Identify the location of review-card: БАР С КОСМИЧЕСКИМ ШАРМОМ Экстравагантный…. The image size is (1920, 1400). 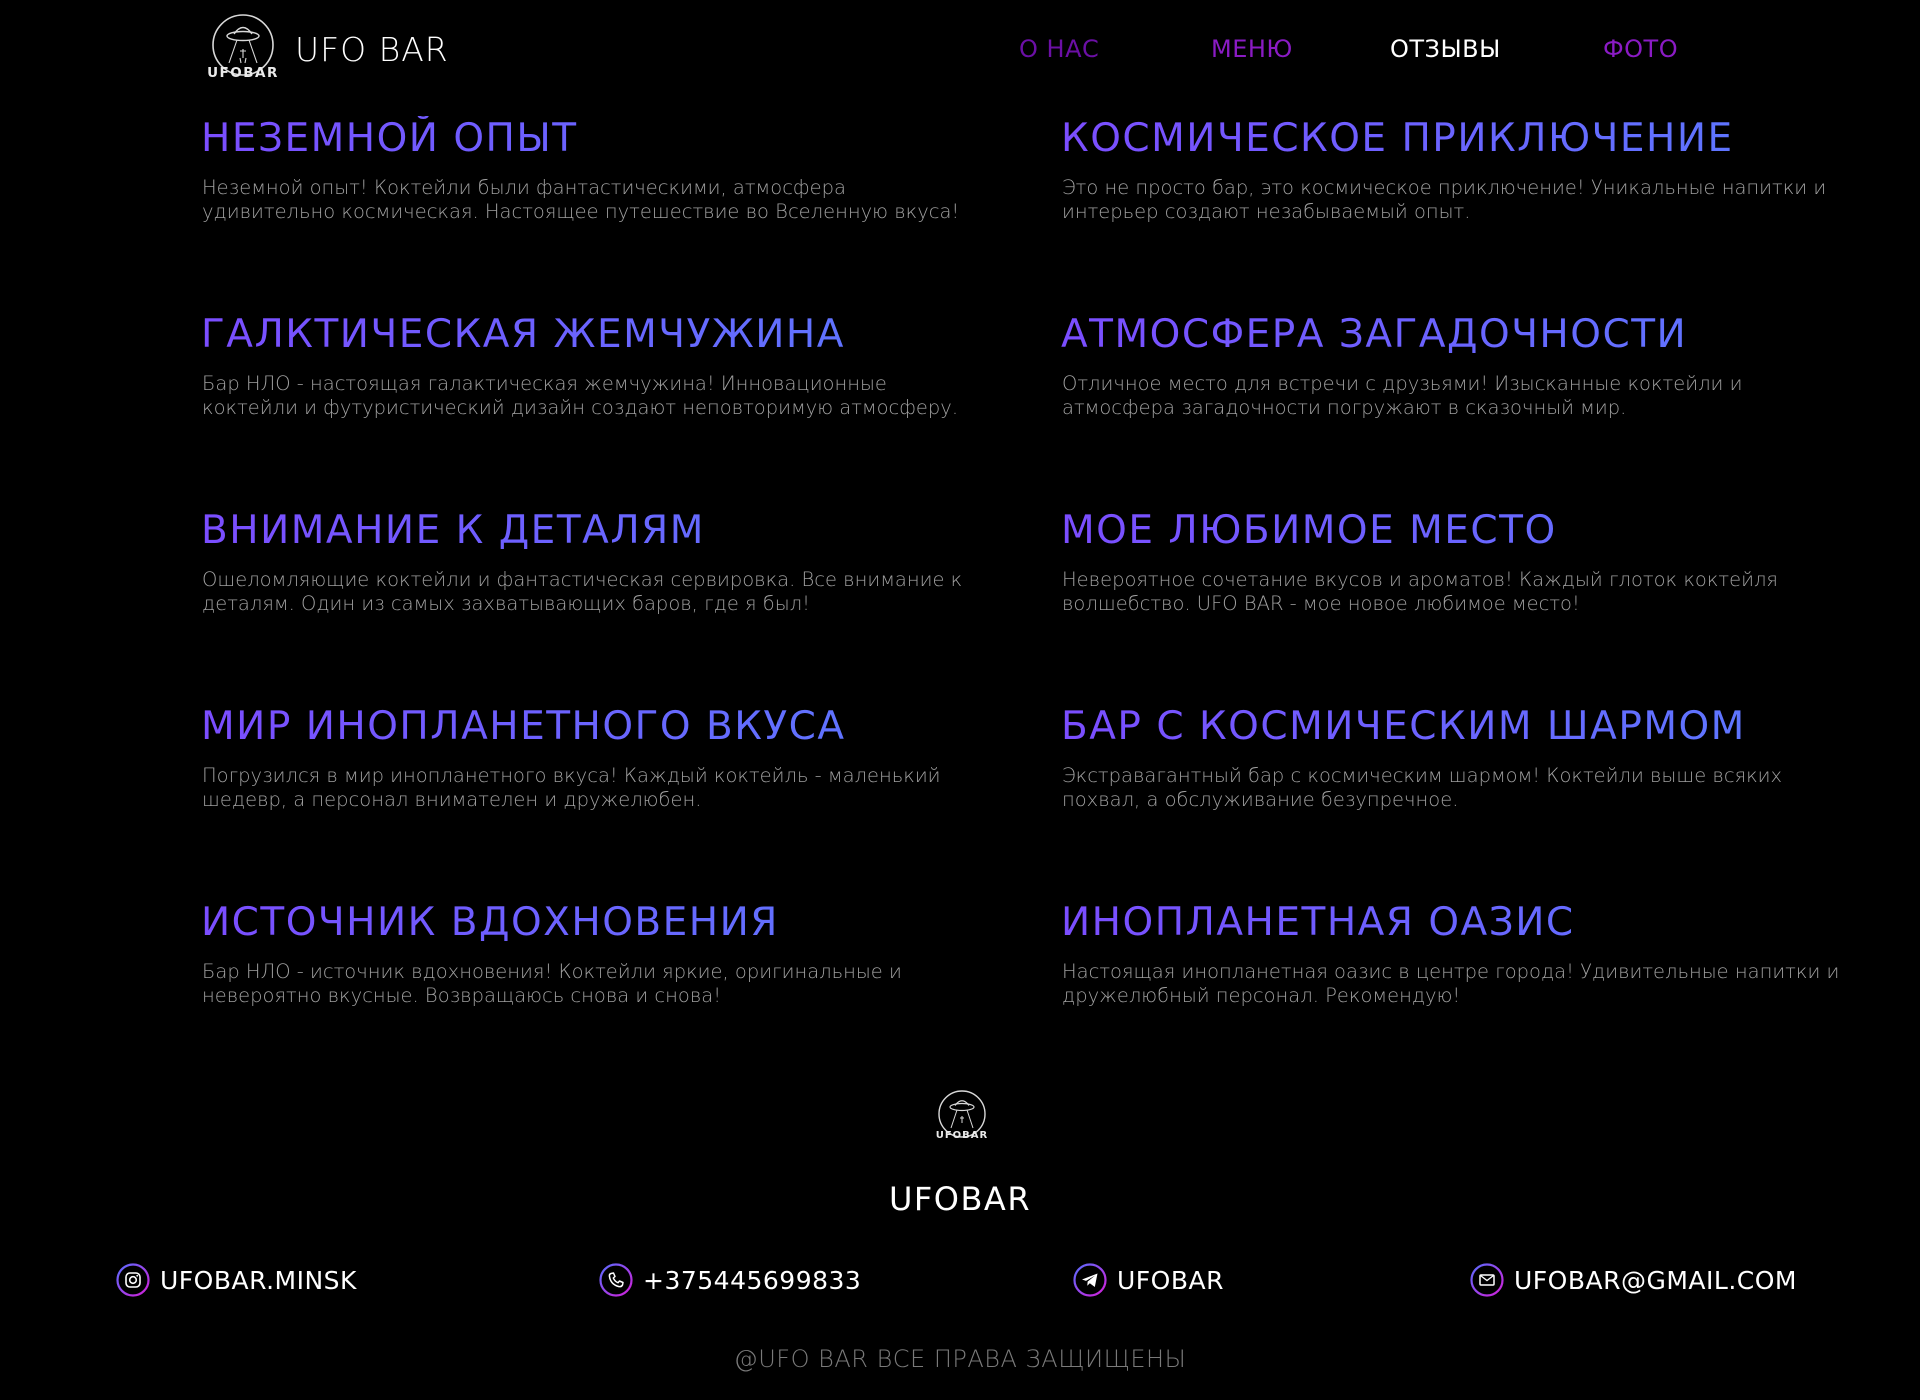
(1451, 758).